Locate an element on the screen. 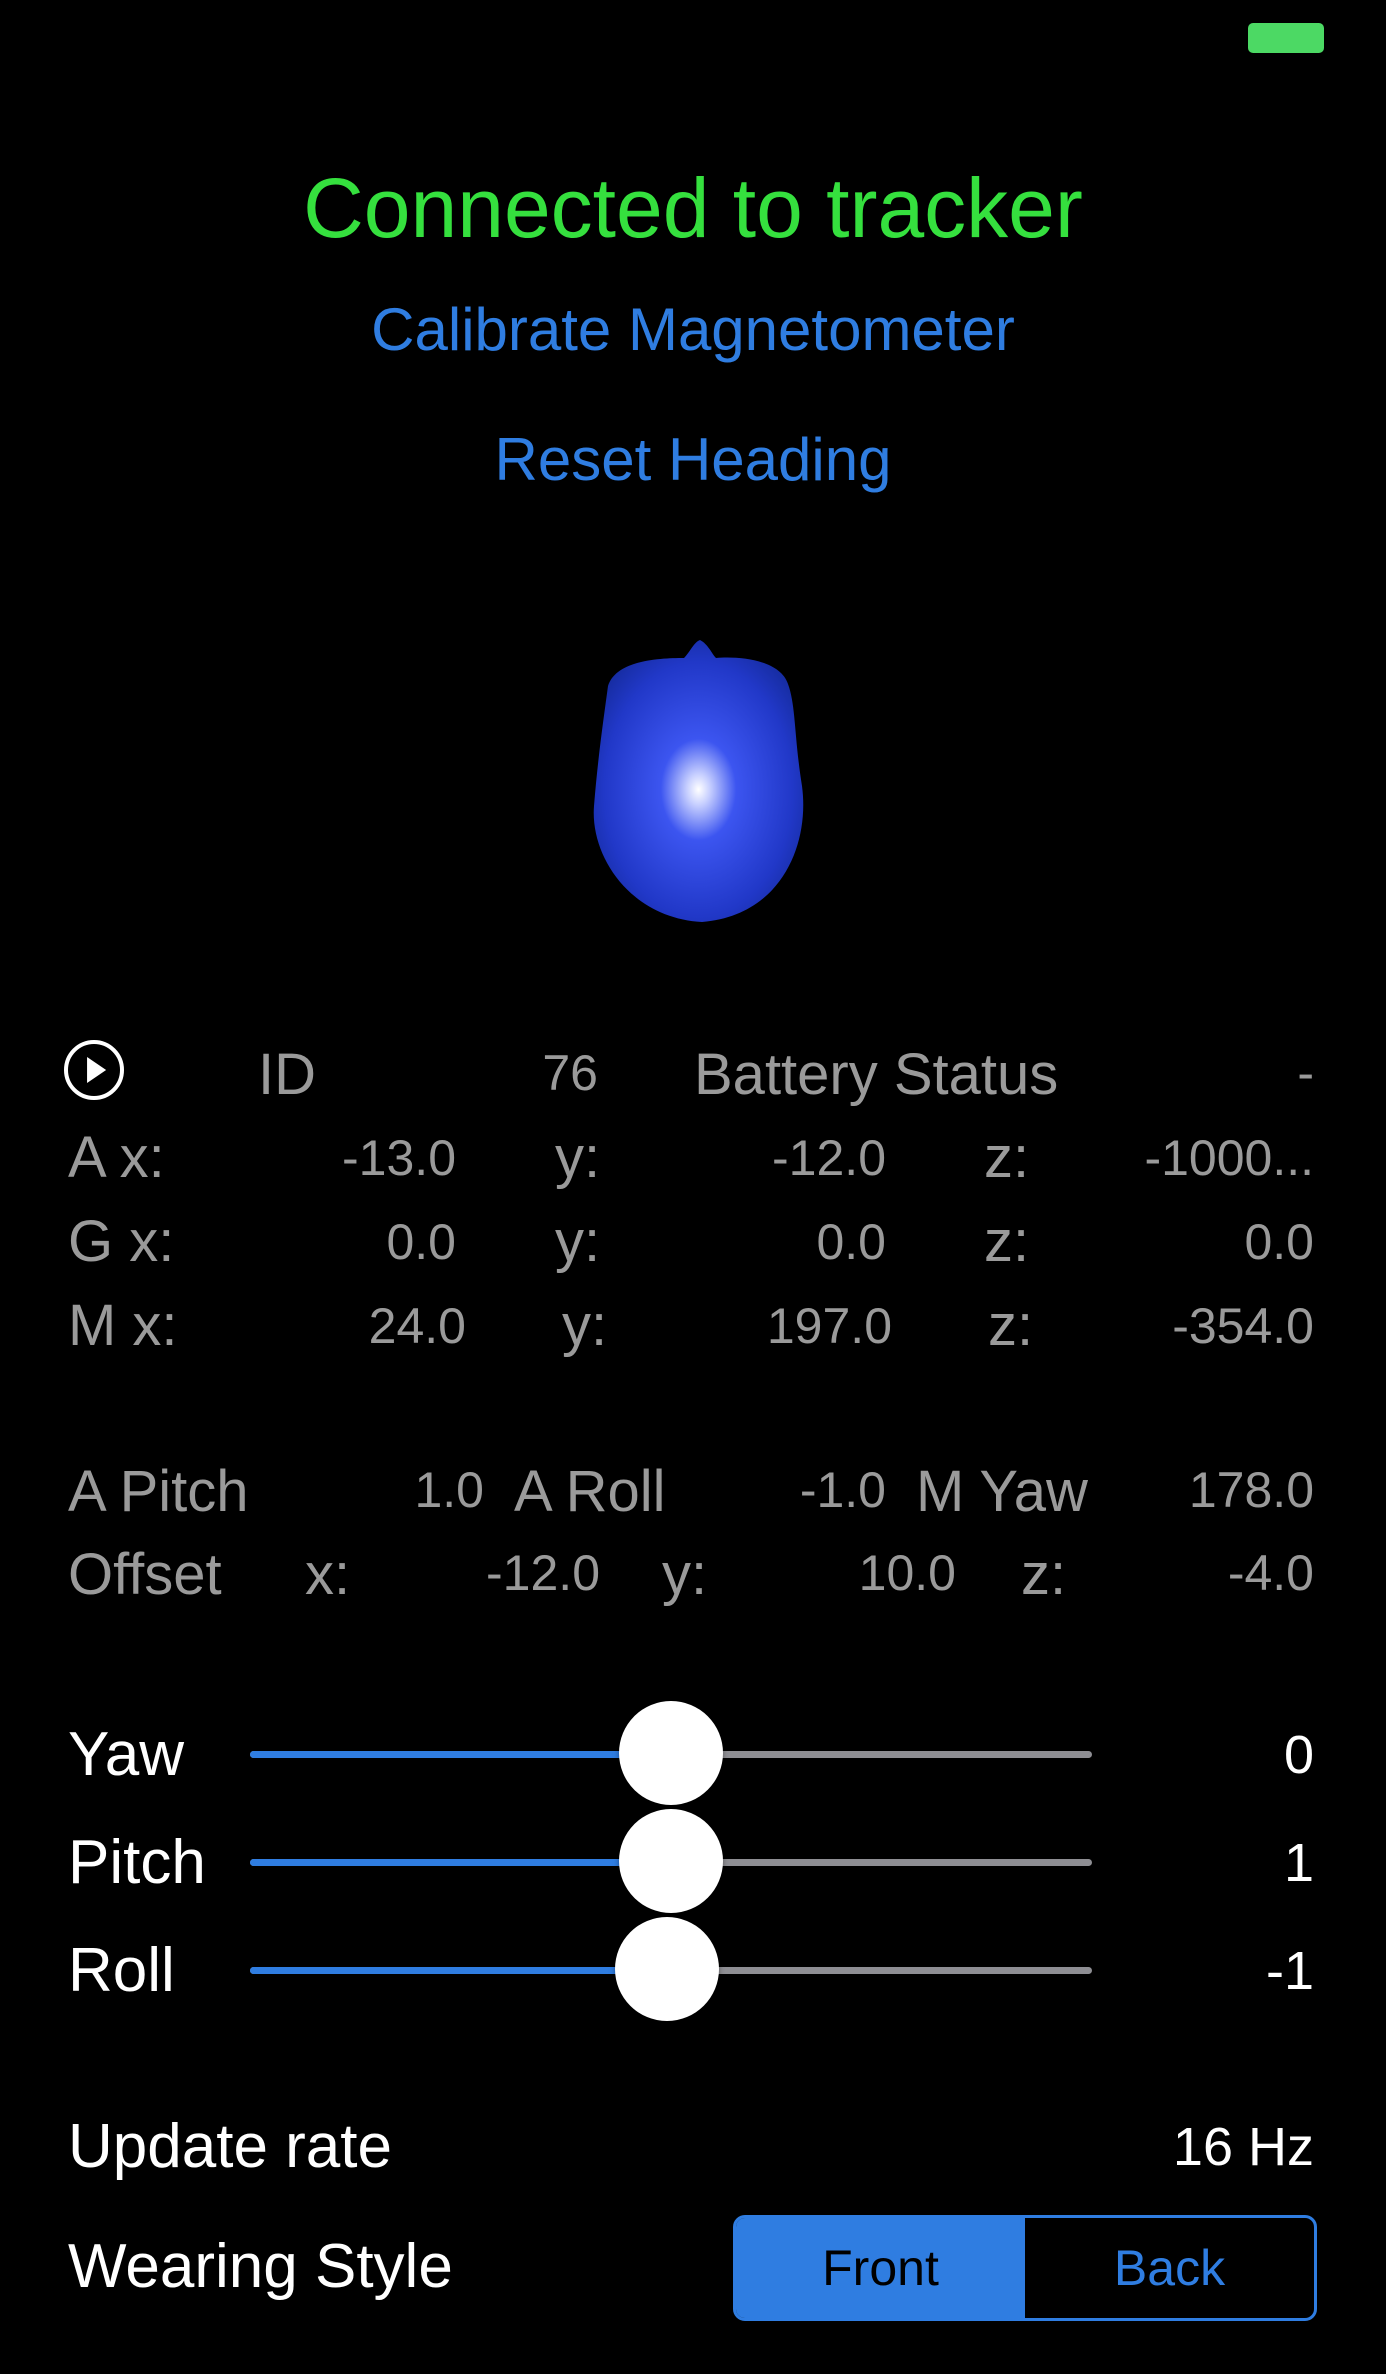  yaw-slider-thumb is located at coordinates (671, 1753).